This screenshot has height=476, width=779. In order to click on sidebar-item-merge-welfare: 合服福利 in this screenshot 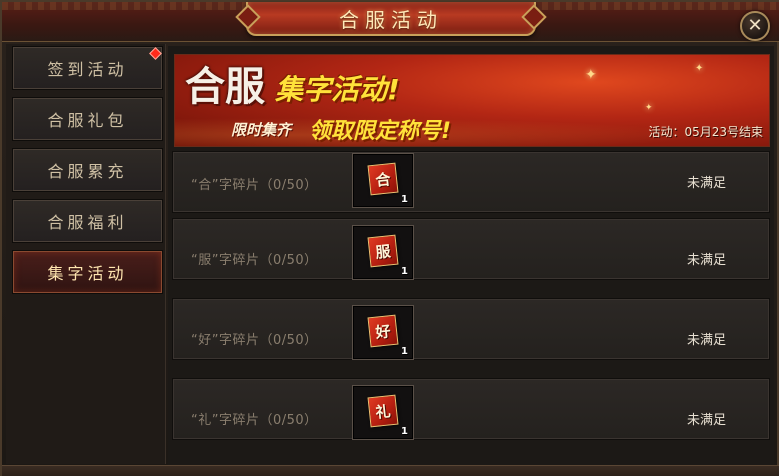, I will do `click(87, 221)`.